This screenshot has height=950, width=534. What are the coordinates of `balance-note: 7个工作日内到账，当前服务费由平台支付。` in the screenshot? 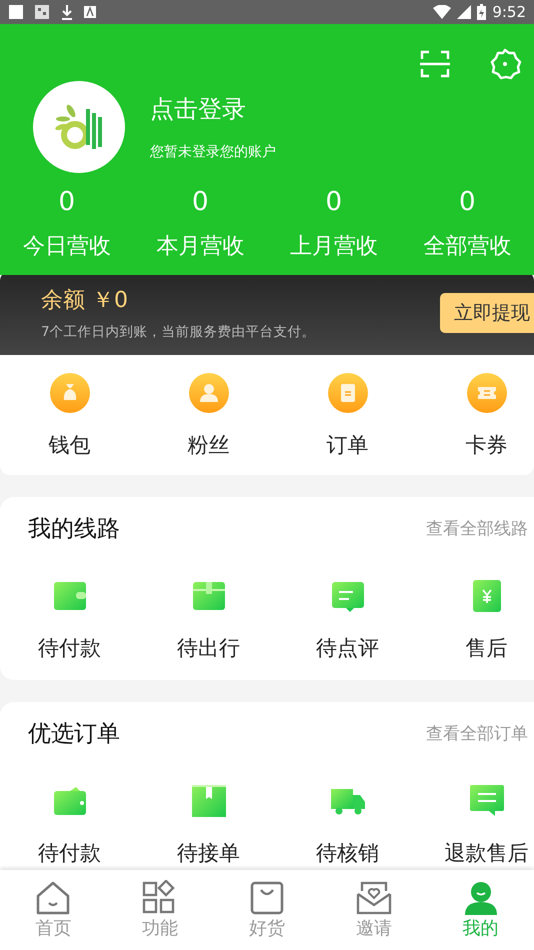 It's located at (178, 332).